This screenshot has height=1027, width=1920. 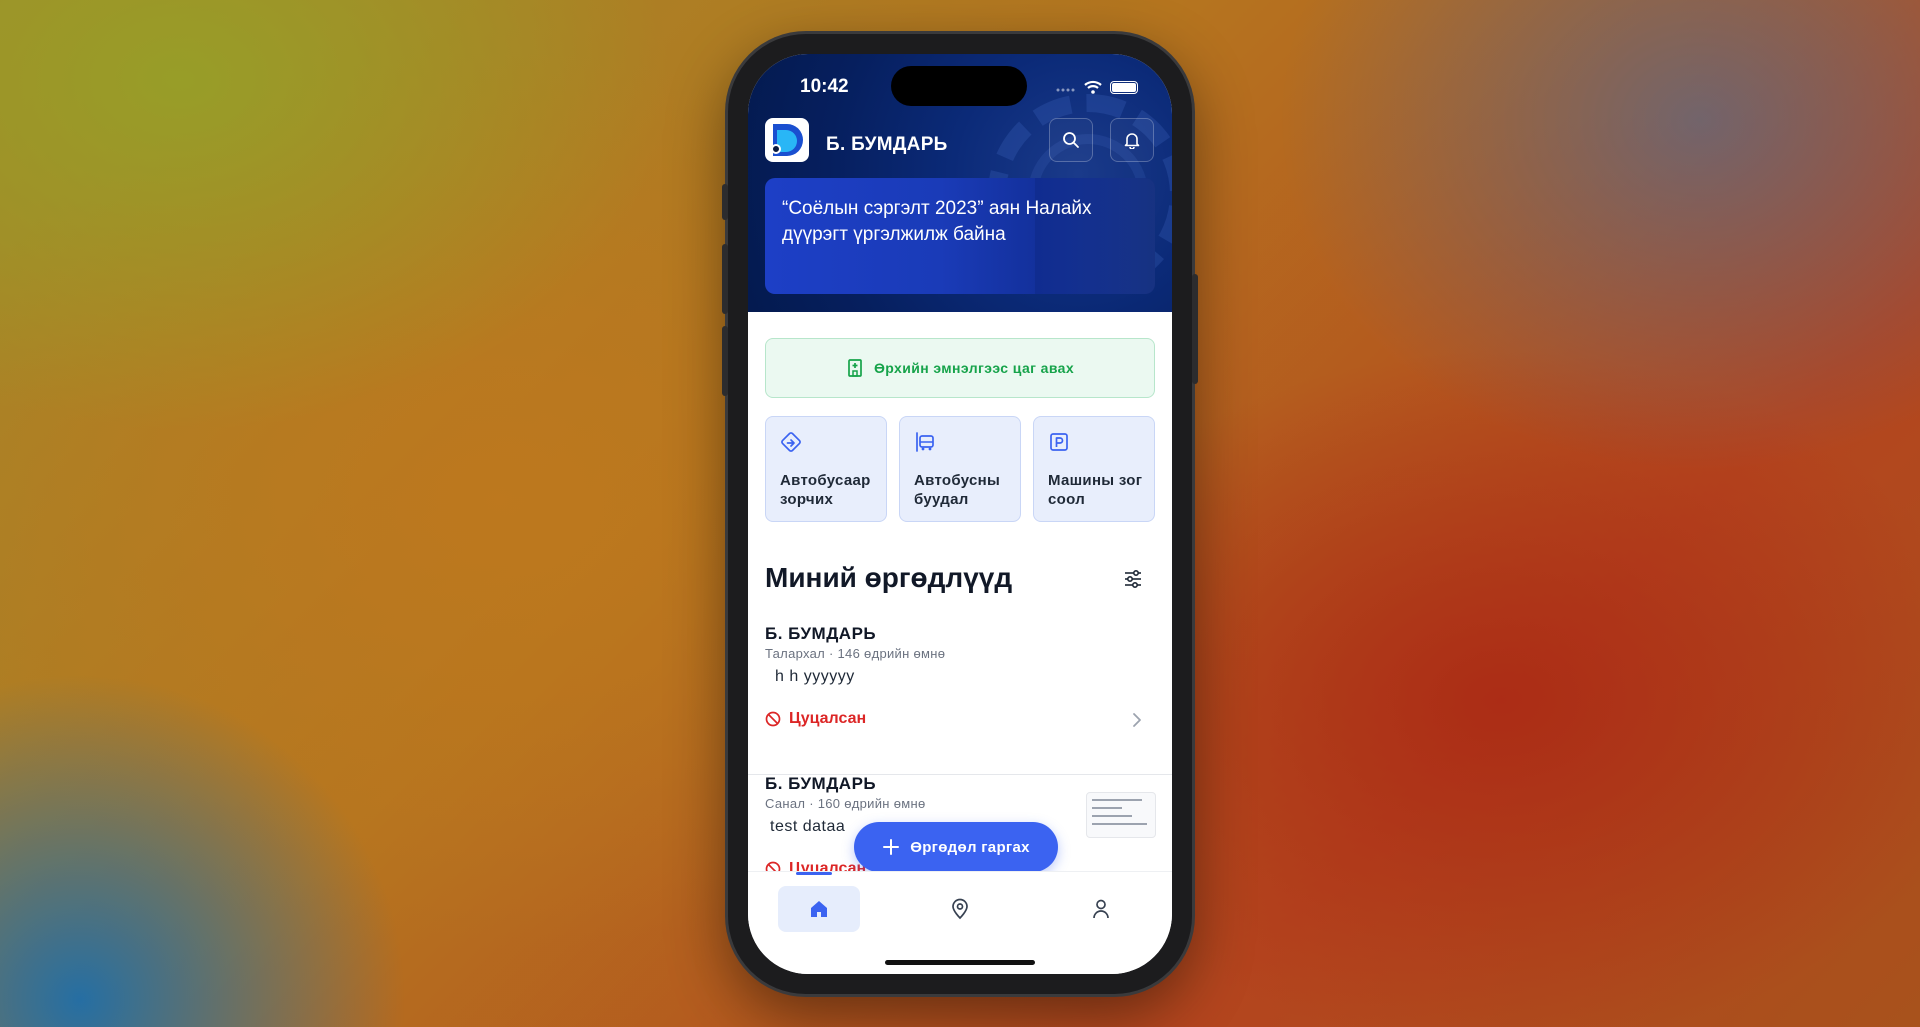 I want to click on application-body: h h yyyyyy, so click(x=815, y=676).